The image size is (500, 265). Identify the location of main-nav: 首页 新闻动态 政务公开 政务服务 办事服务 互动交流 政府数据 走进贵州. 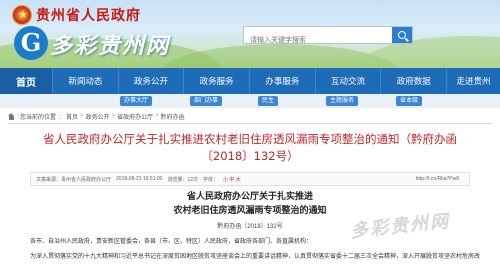
(250, 81).